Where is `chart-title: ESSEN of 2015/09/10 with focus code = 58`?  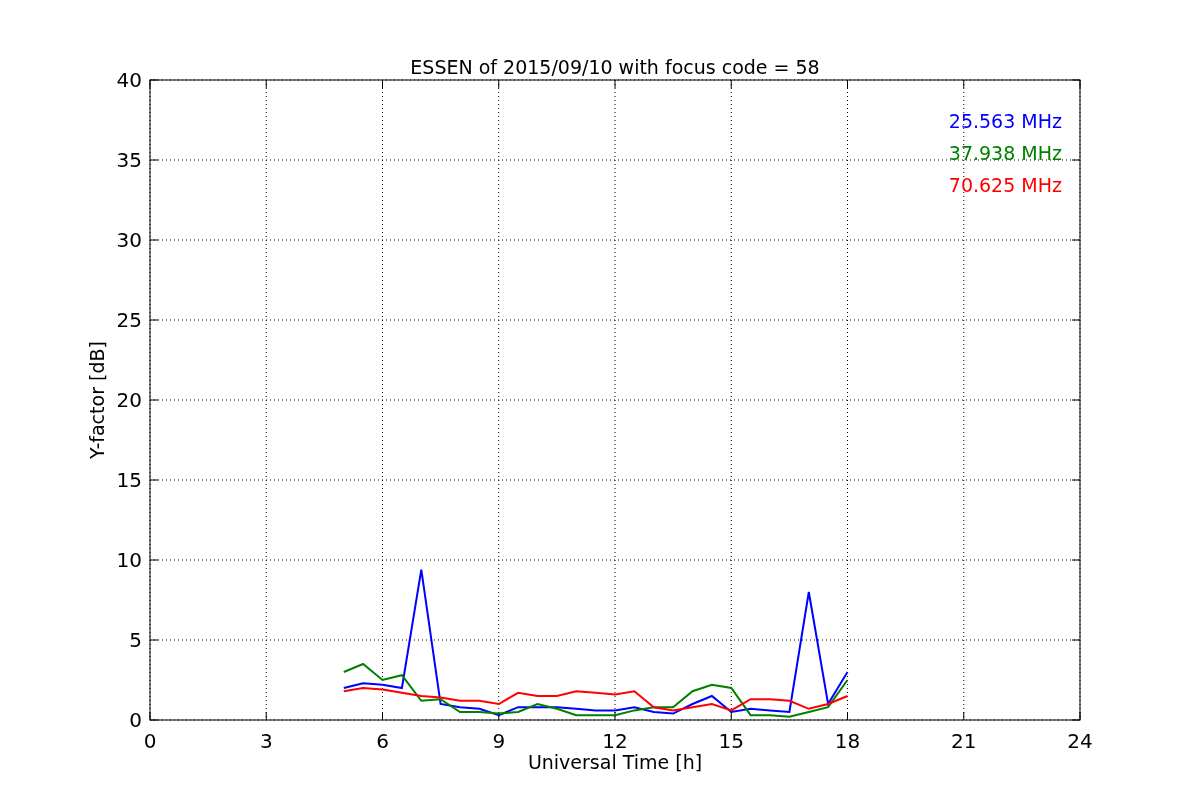
chart-title: ESSEN of 2015/09/10 with focus code = 58 is located at coordinates (615, 67).